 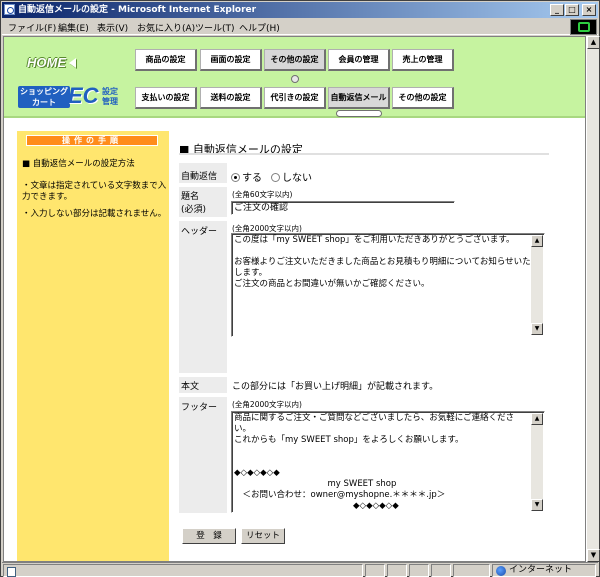 What do you see at coordinates (262, 194) in the screenshot?
I see `subject-note: (全角60文字以内)` at bounding box center [262, 194].